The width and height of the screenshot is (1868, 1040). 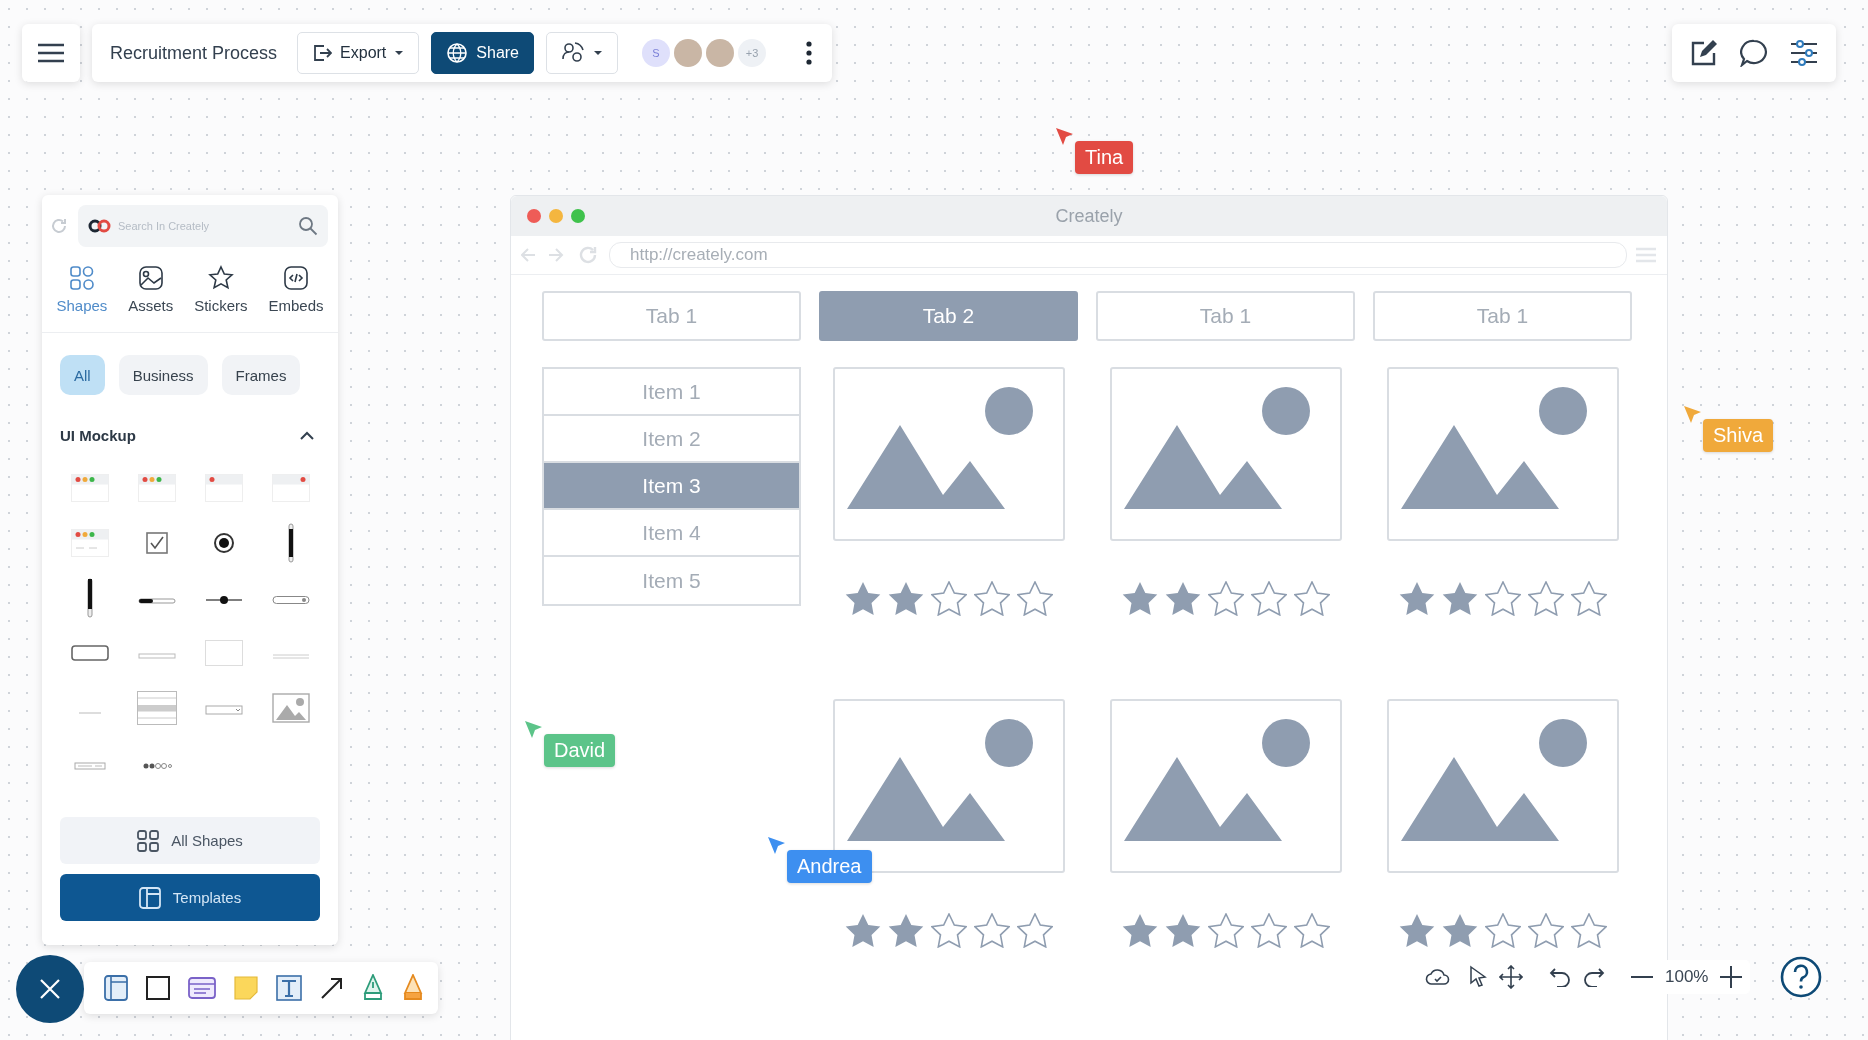 What do you see at coordinates (1118, 255) in the screenshot?
I see `address-bar: http://creately.com` at bounding box center [1118, 255].